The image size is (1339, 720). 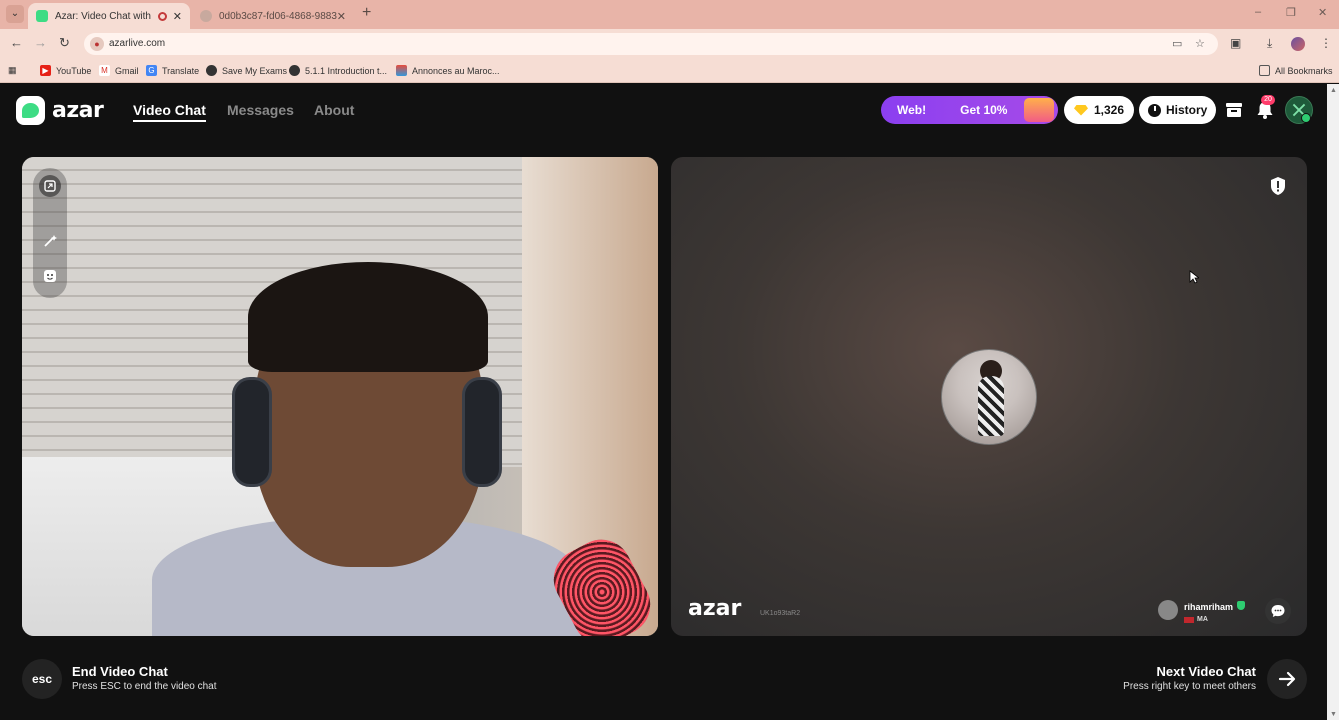 I want to click on download-icon: ⤓, so click(x=1269, y=43).